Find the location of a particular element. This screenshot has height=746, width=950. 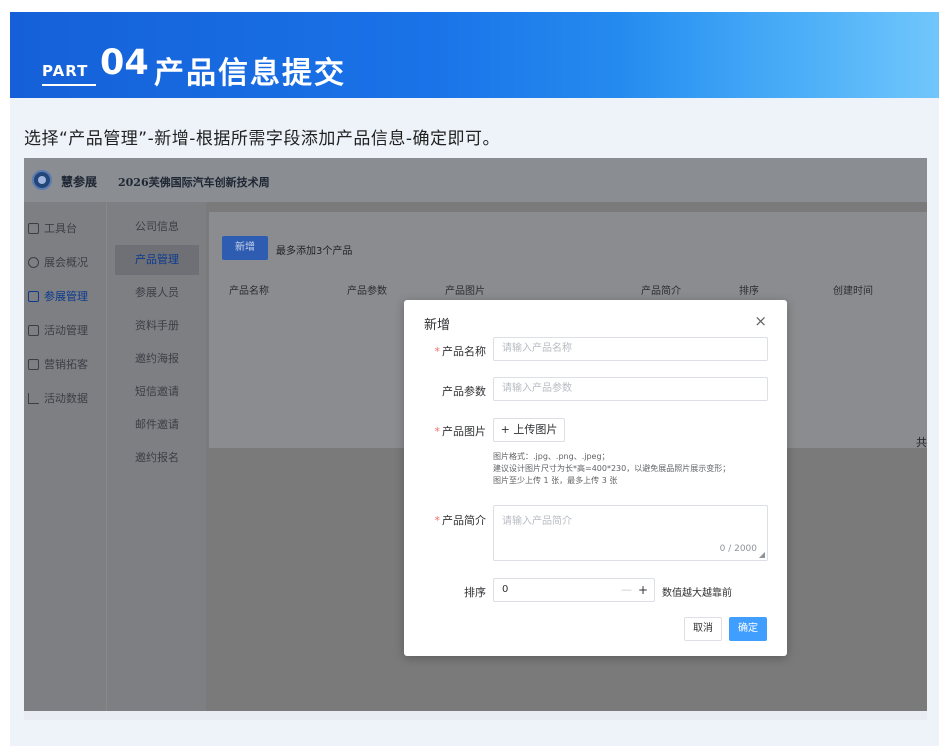

primary-sidebar: 工具台 展会概况 参展管理 活动管理 营销拓客 活动数据 is located at coordinates (65, 460).